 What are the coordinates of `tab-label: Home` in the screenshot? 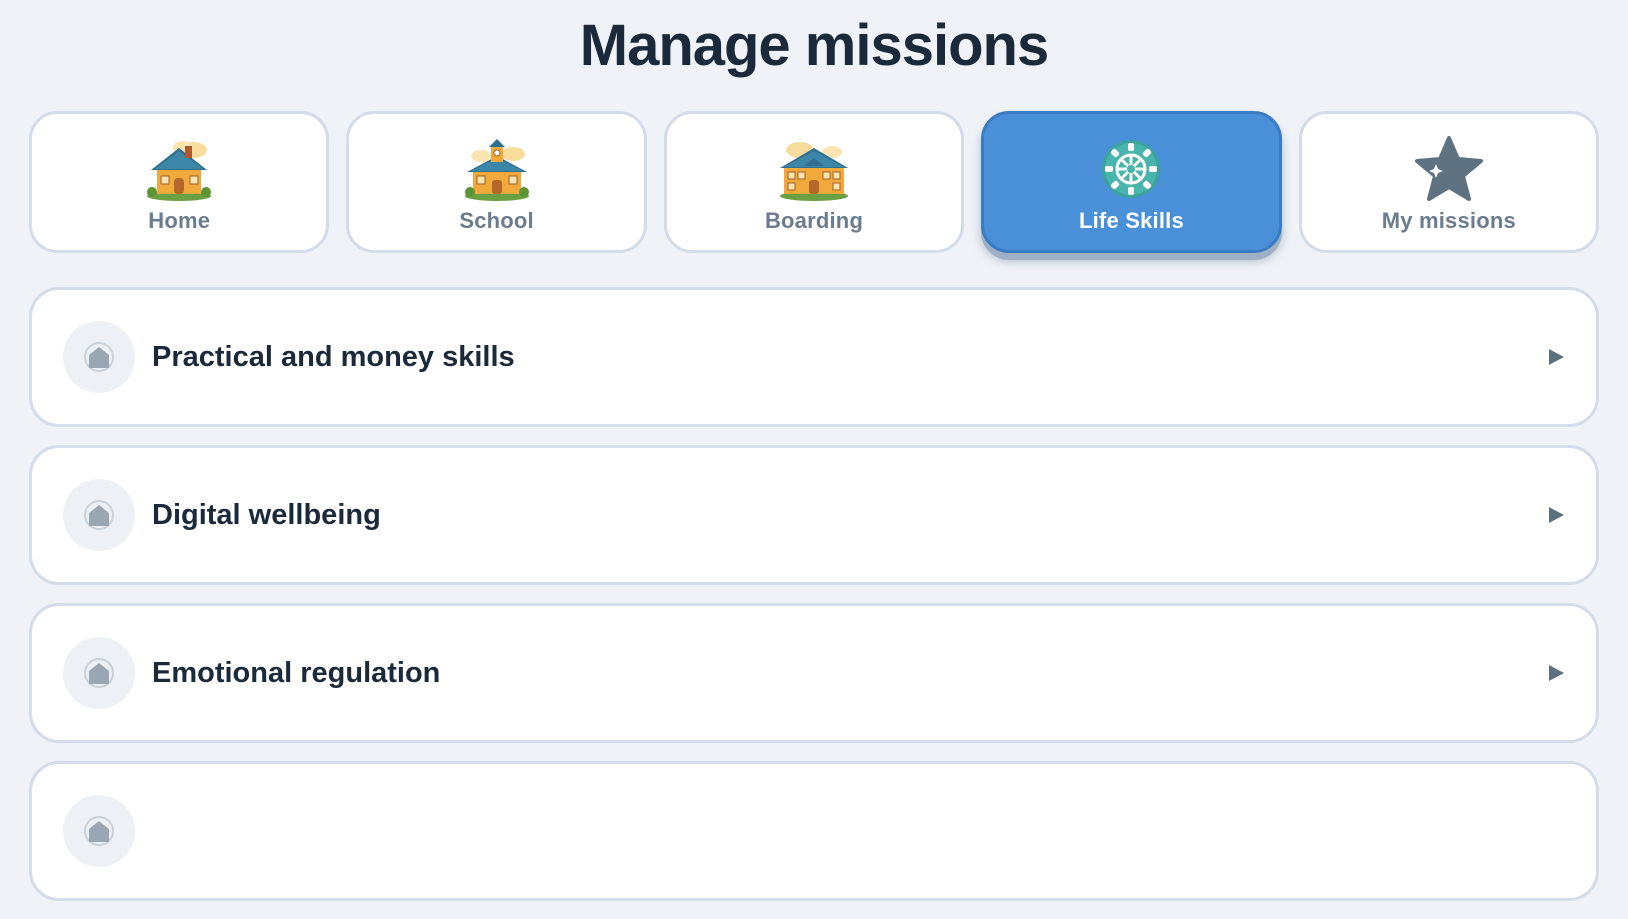 It's located at (179, 220).